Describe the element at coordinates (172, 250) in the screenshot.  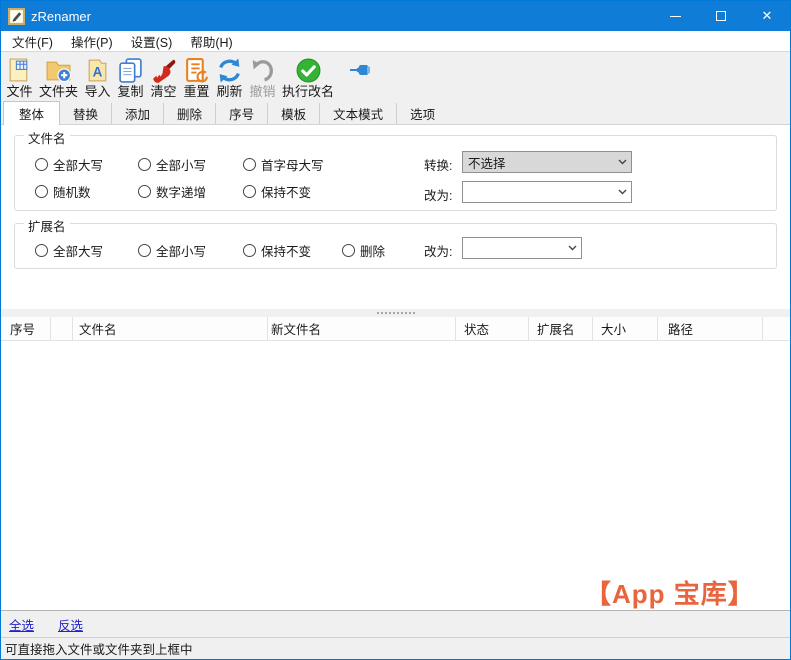
I see `ext-lowercase-radio: 全部小写` at that location.